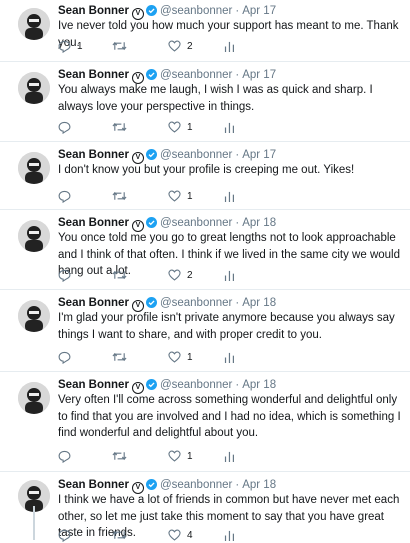  What do you see at coordinates (80, 46) in the screenshot?
I see `reply-count: 1` at bounding box center [80, 46].